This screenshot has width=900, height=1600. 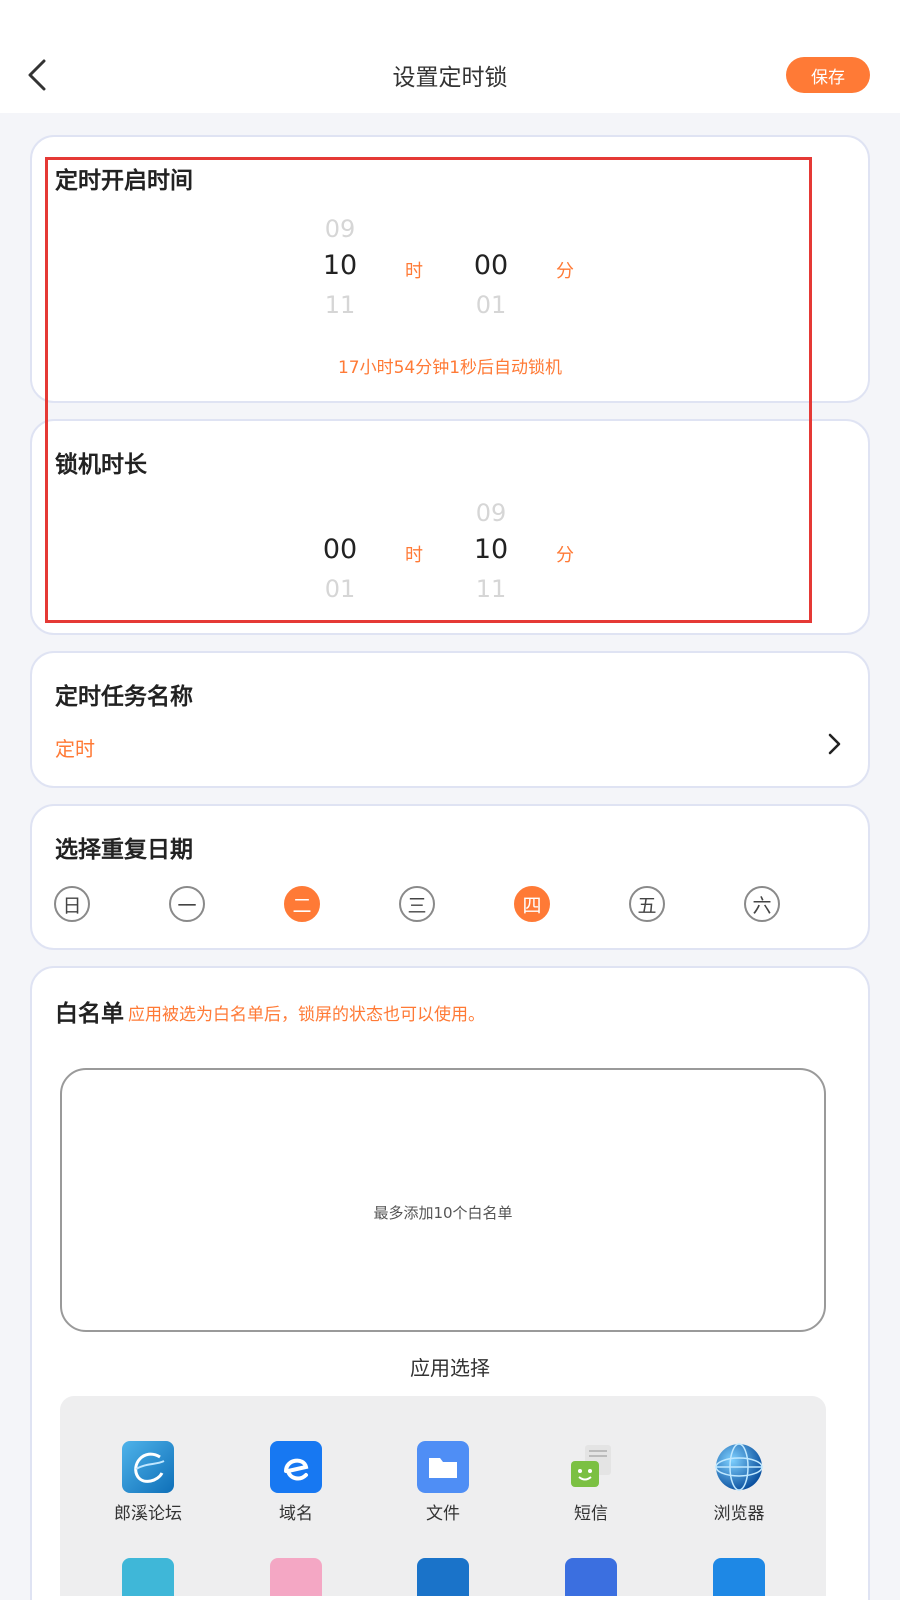 I want to click on langxi-forum-icon, so click(x=148, y=1467).